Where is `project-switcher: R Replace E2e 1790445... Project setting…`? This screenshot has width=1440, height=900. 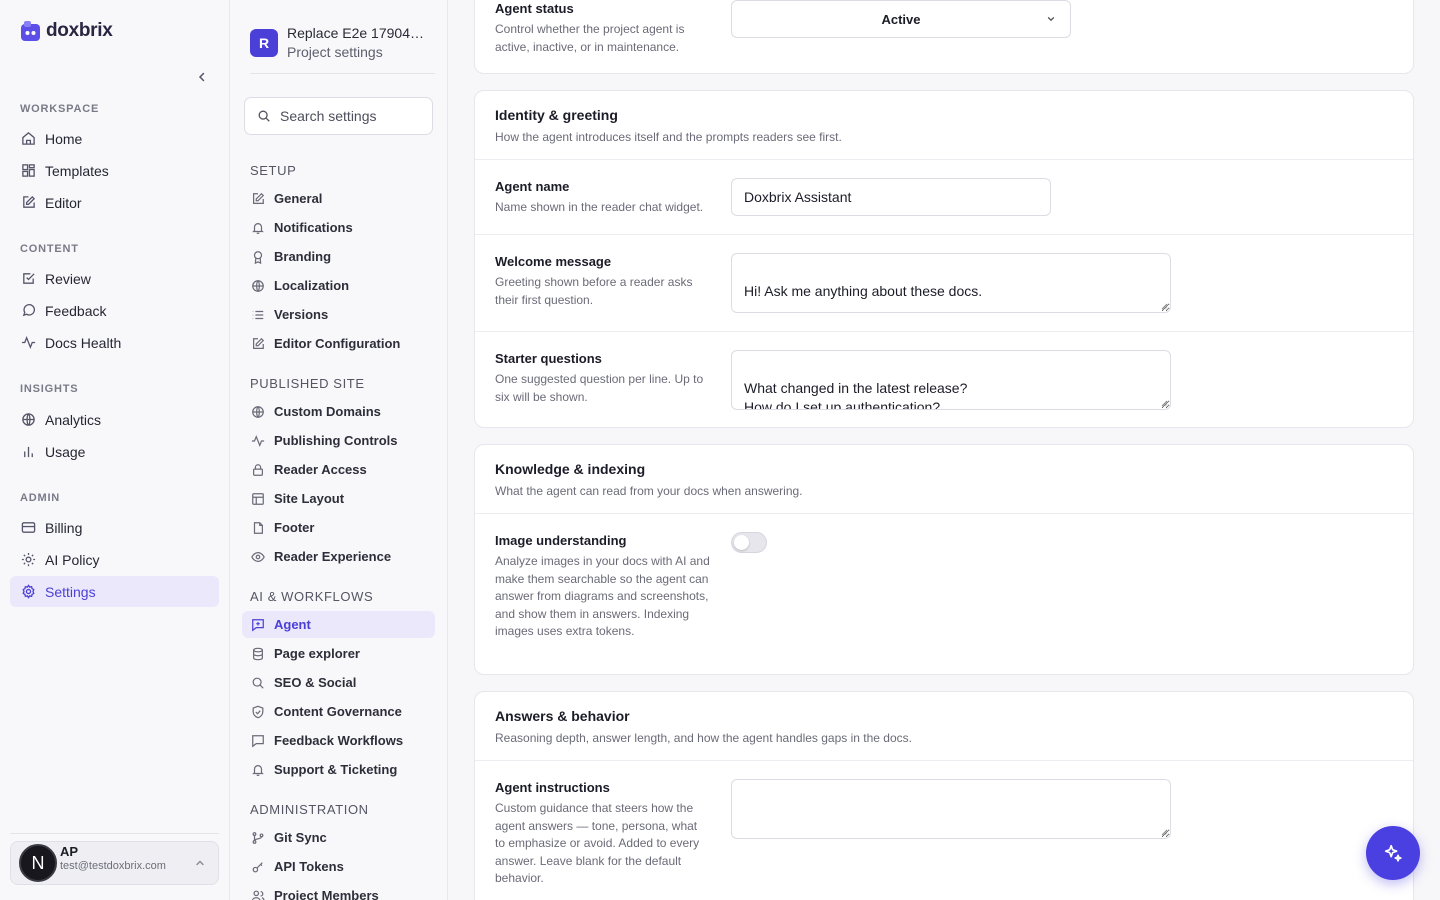
project-switcher: R Replace E2e 1790445... Project setting… is located at coordinates (340, 43).